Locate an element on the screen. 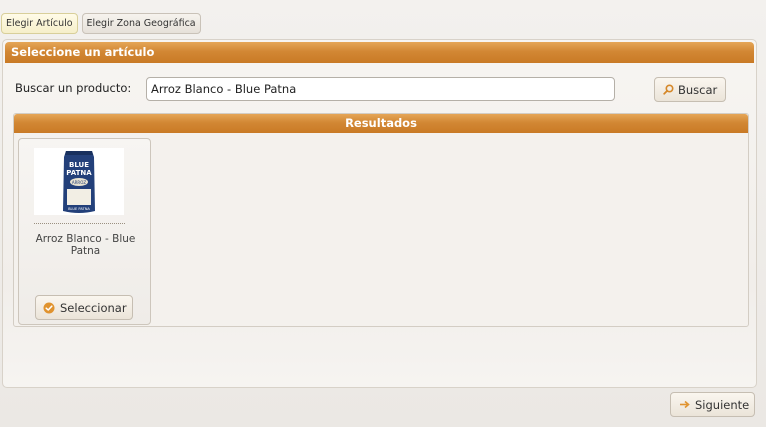 This screenshot has height=427, width=766. rice-bag-image: BLUE PATNA ARROZ BLUE PATNA is located at coordinates (79, 181).